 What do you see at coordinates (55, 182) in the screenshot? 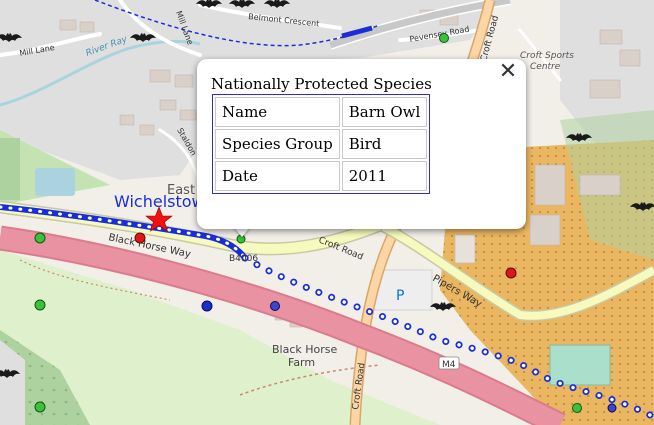
I see `lake` at bounding box center [55, 182].